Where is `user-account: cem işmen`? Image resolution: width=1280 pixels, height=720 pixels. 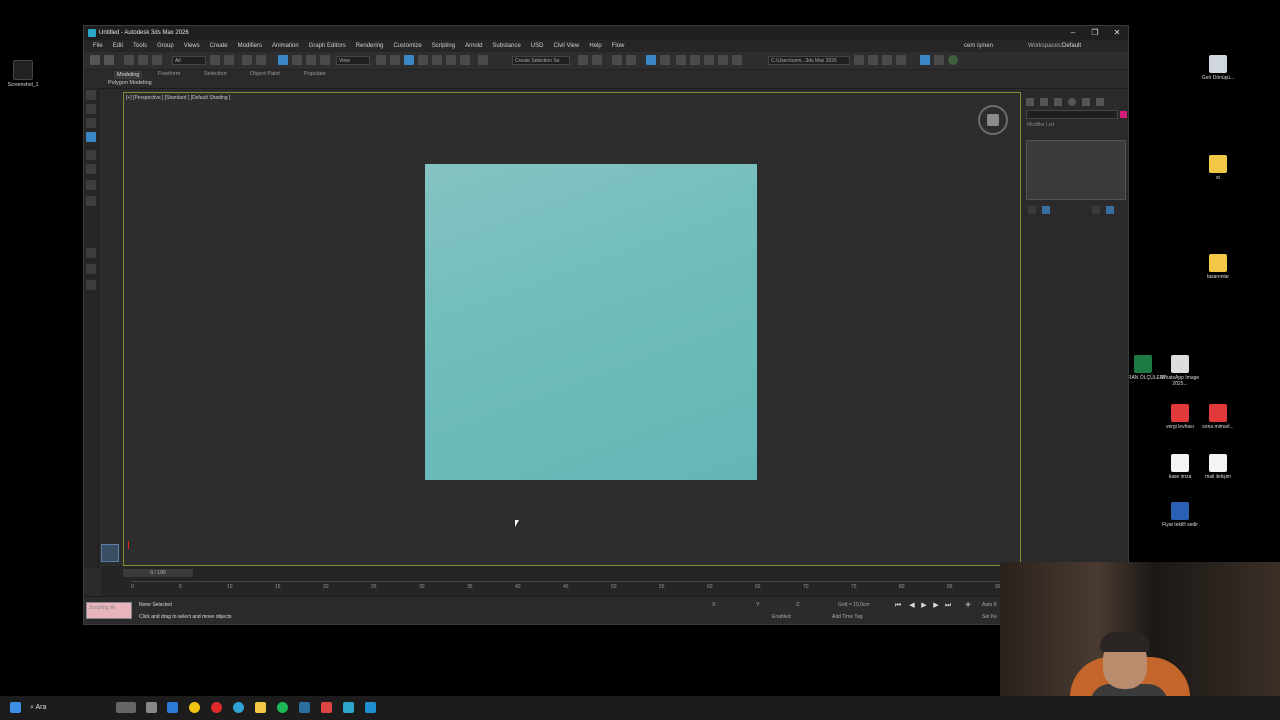 user-account: cem işmen is located at coordinates (978, 46).